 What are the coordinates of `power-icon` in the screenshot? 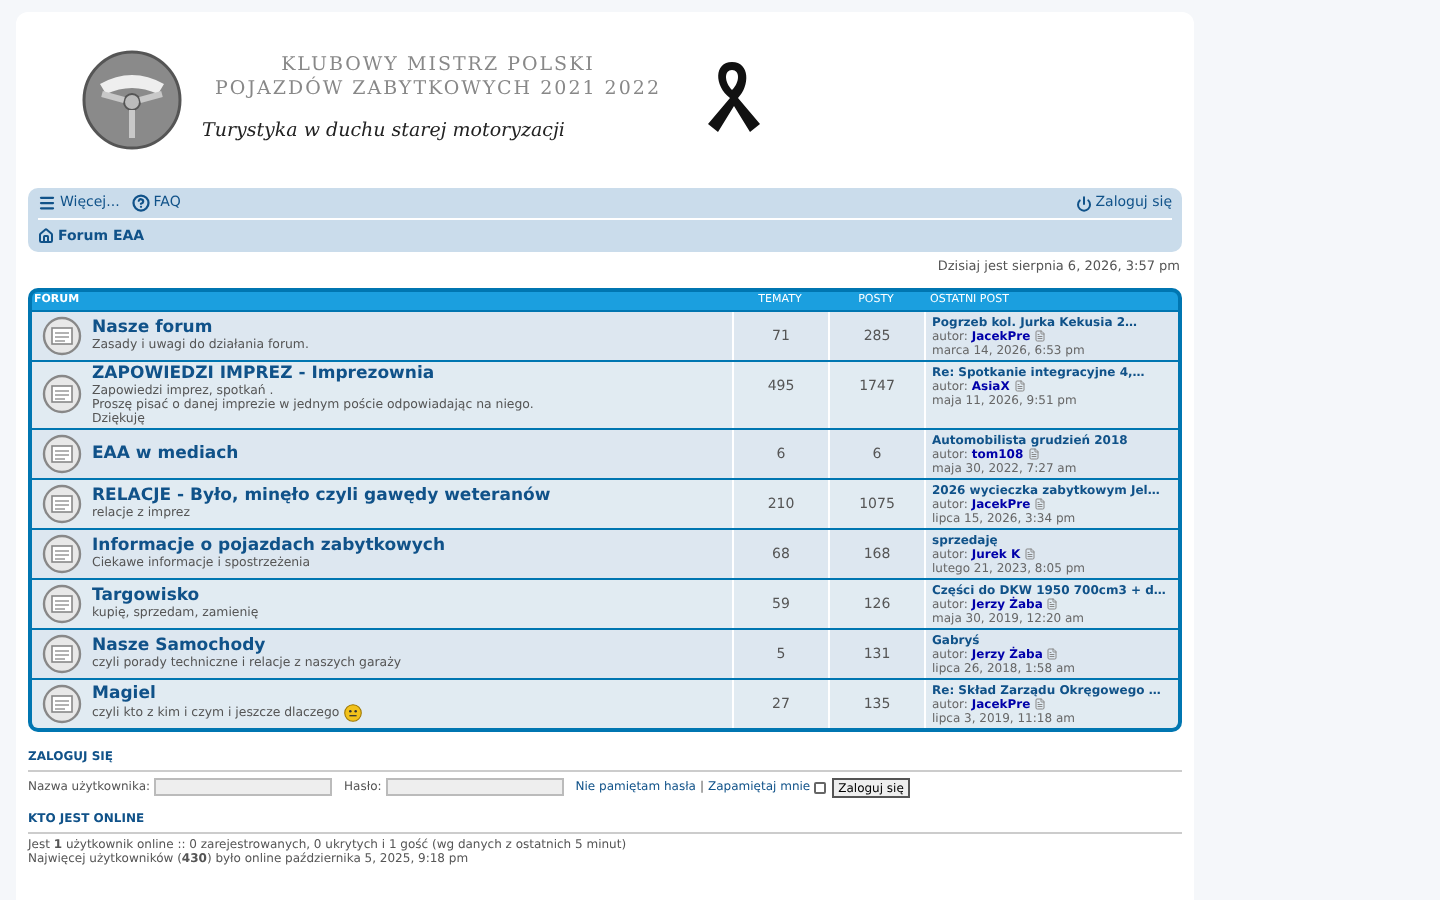 It's located at (1083, 203).